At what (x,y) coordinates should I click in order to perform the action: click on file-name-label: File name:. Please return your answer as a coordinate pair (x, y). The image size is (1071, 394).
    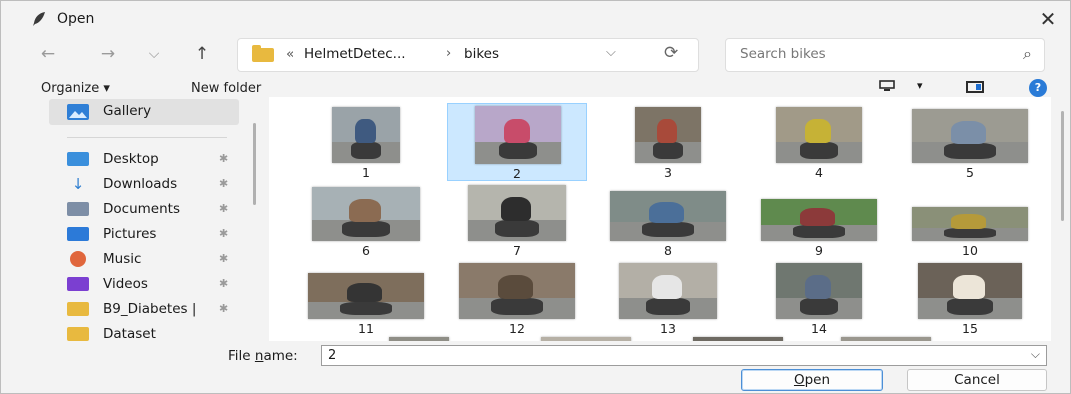
    Looking at the image, I should click on (263, 356).